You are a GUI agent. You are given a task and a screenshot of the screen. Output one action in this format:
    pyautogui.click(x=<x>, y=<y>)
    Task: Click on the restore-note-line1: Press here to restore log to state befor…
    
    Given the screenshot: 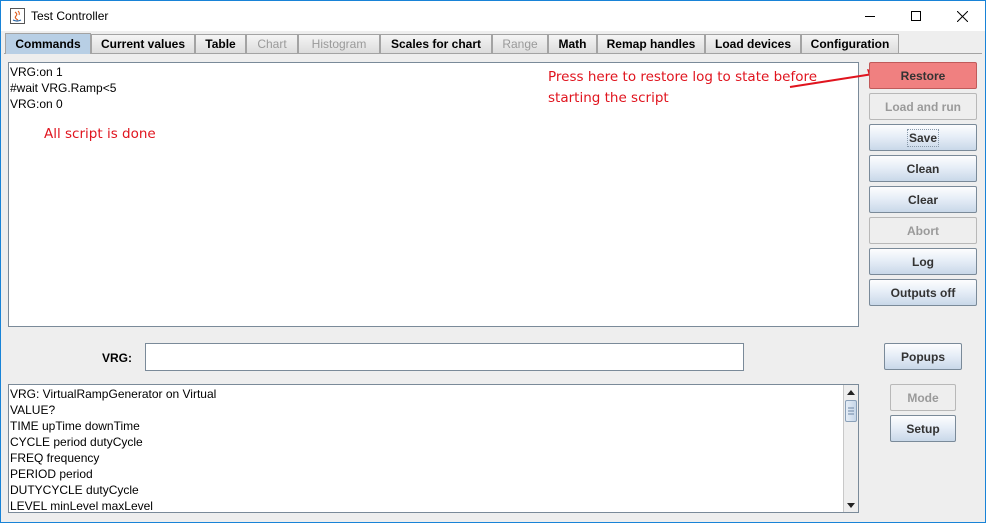 What is the action you would take?
    pyautogui.click(x=683, y=77)
    